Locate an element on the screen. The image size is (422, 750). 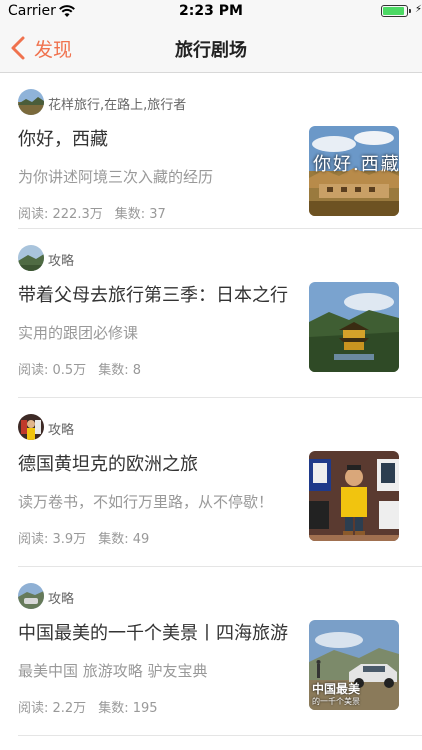
episode-count: 集数: 195 is located at coordinates (128, 708).